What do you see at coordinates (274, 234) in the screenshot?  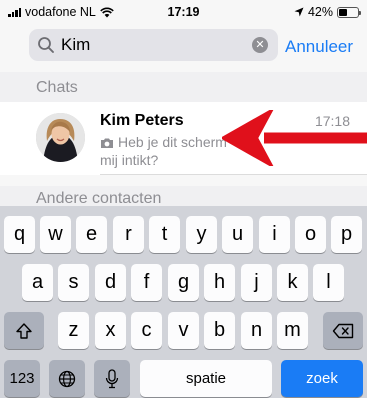 I see `key: i` at bounding box center [274, 234].